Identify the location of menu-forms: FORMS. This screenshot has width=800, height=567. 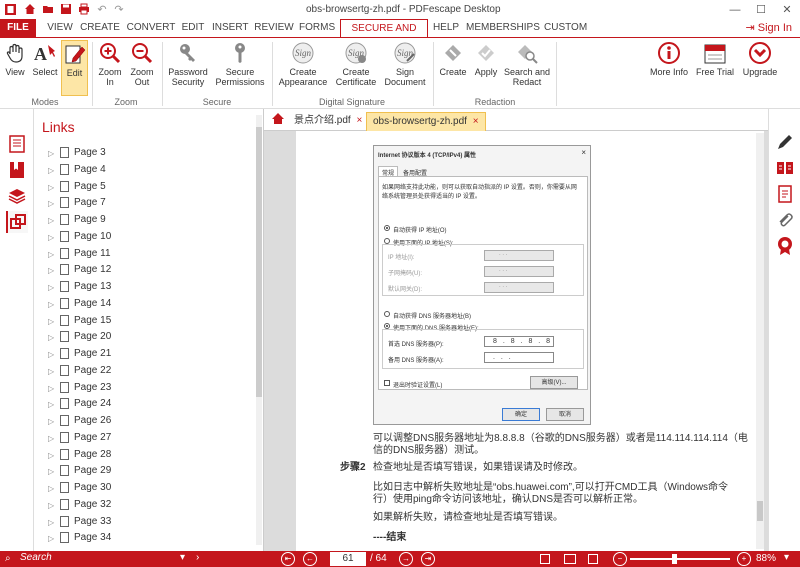
(317, 28).